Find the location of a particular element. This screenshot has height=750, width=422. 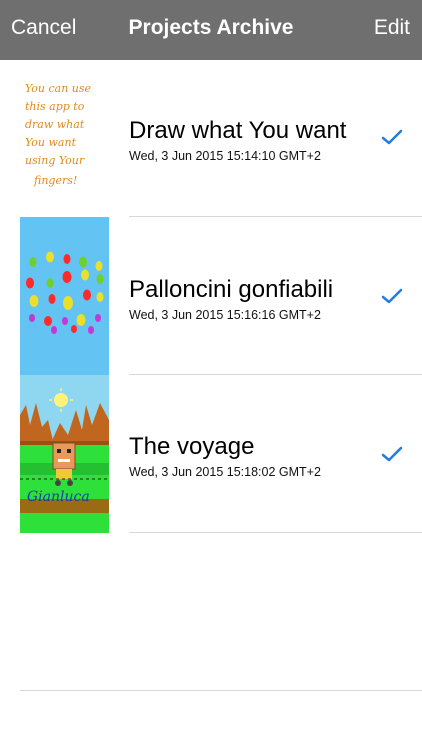

edit-button: Edit is located at coordinates (392, 28).